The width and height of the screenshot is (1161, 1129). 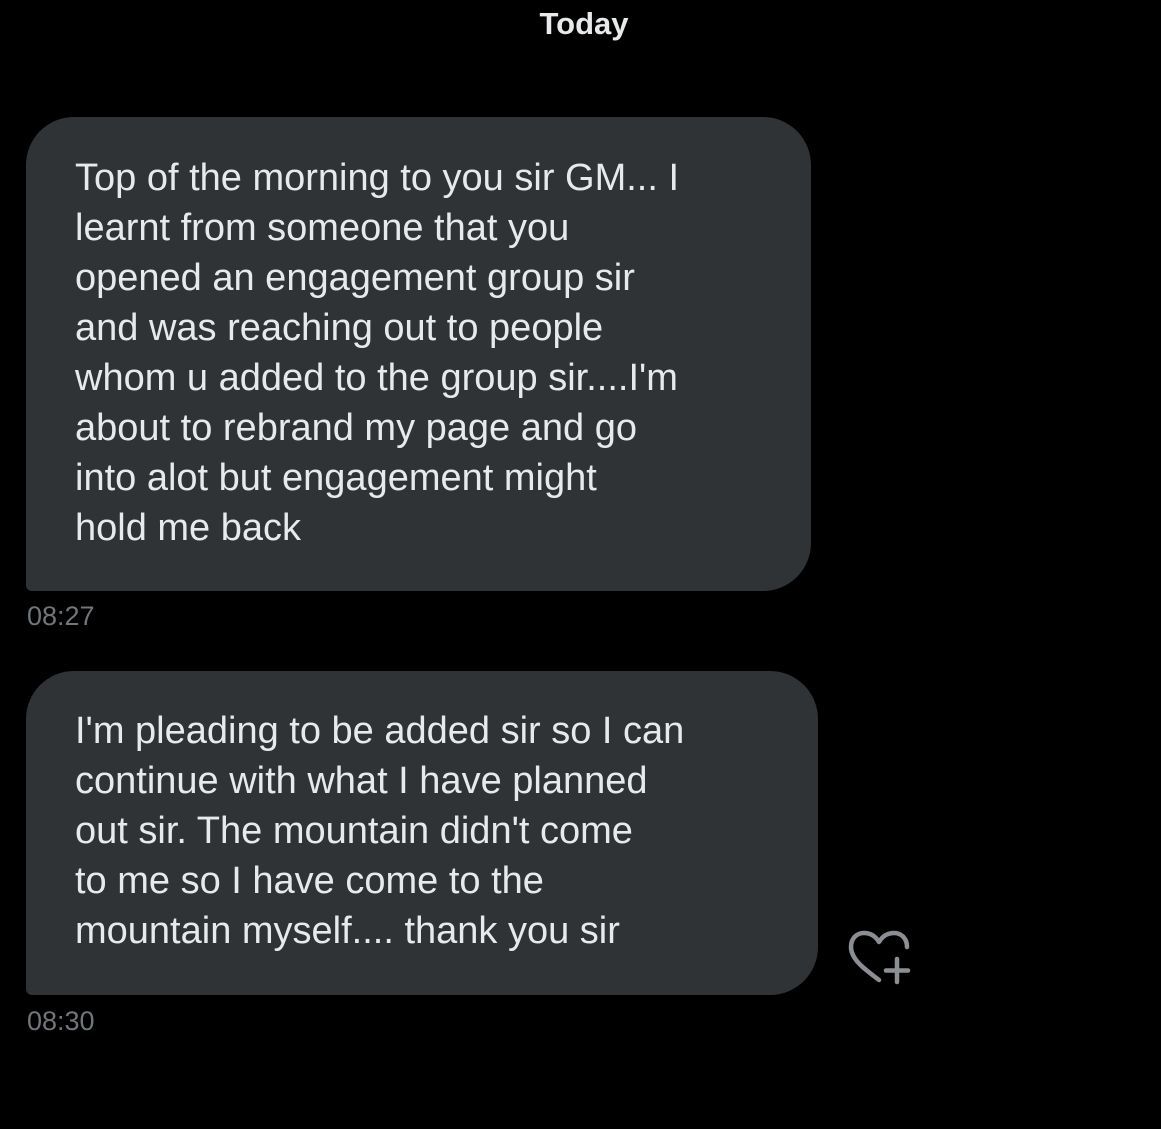 I want to click on day-separator: Today, so click(x=584, y=23).